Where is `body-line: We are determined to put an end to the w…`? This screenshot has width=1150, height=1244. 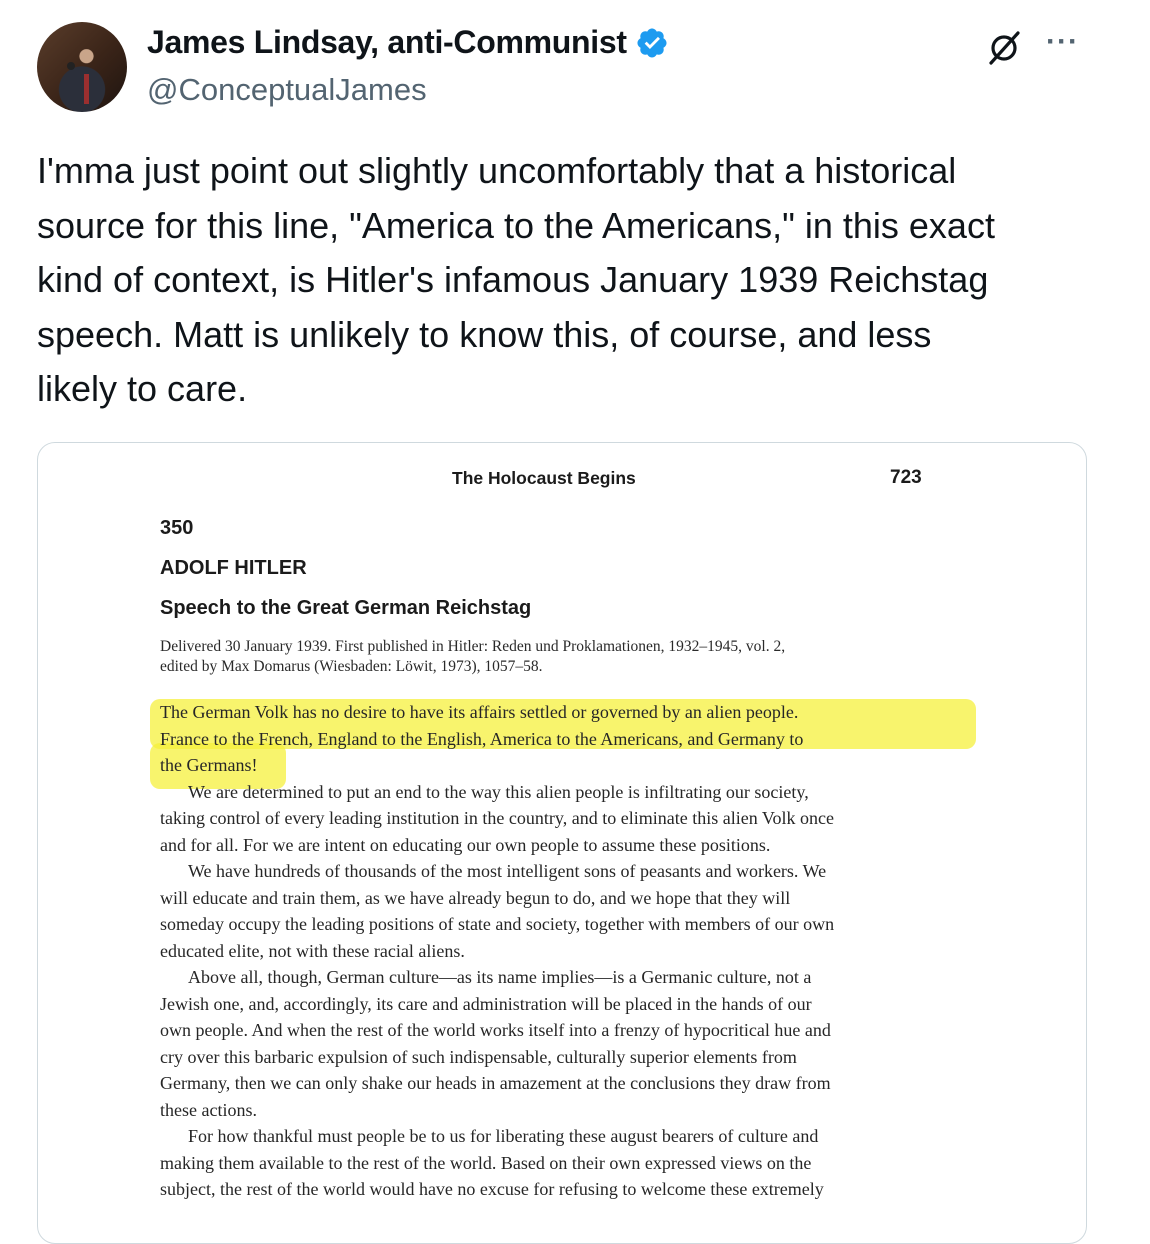 body-line: We are determined to put an end to the w… is located at coordinates (498, 791).